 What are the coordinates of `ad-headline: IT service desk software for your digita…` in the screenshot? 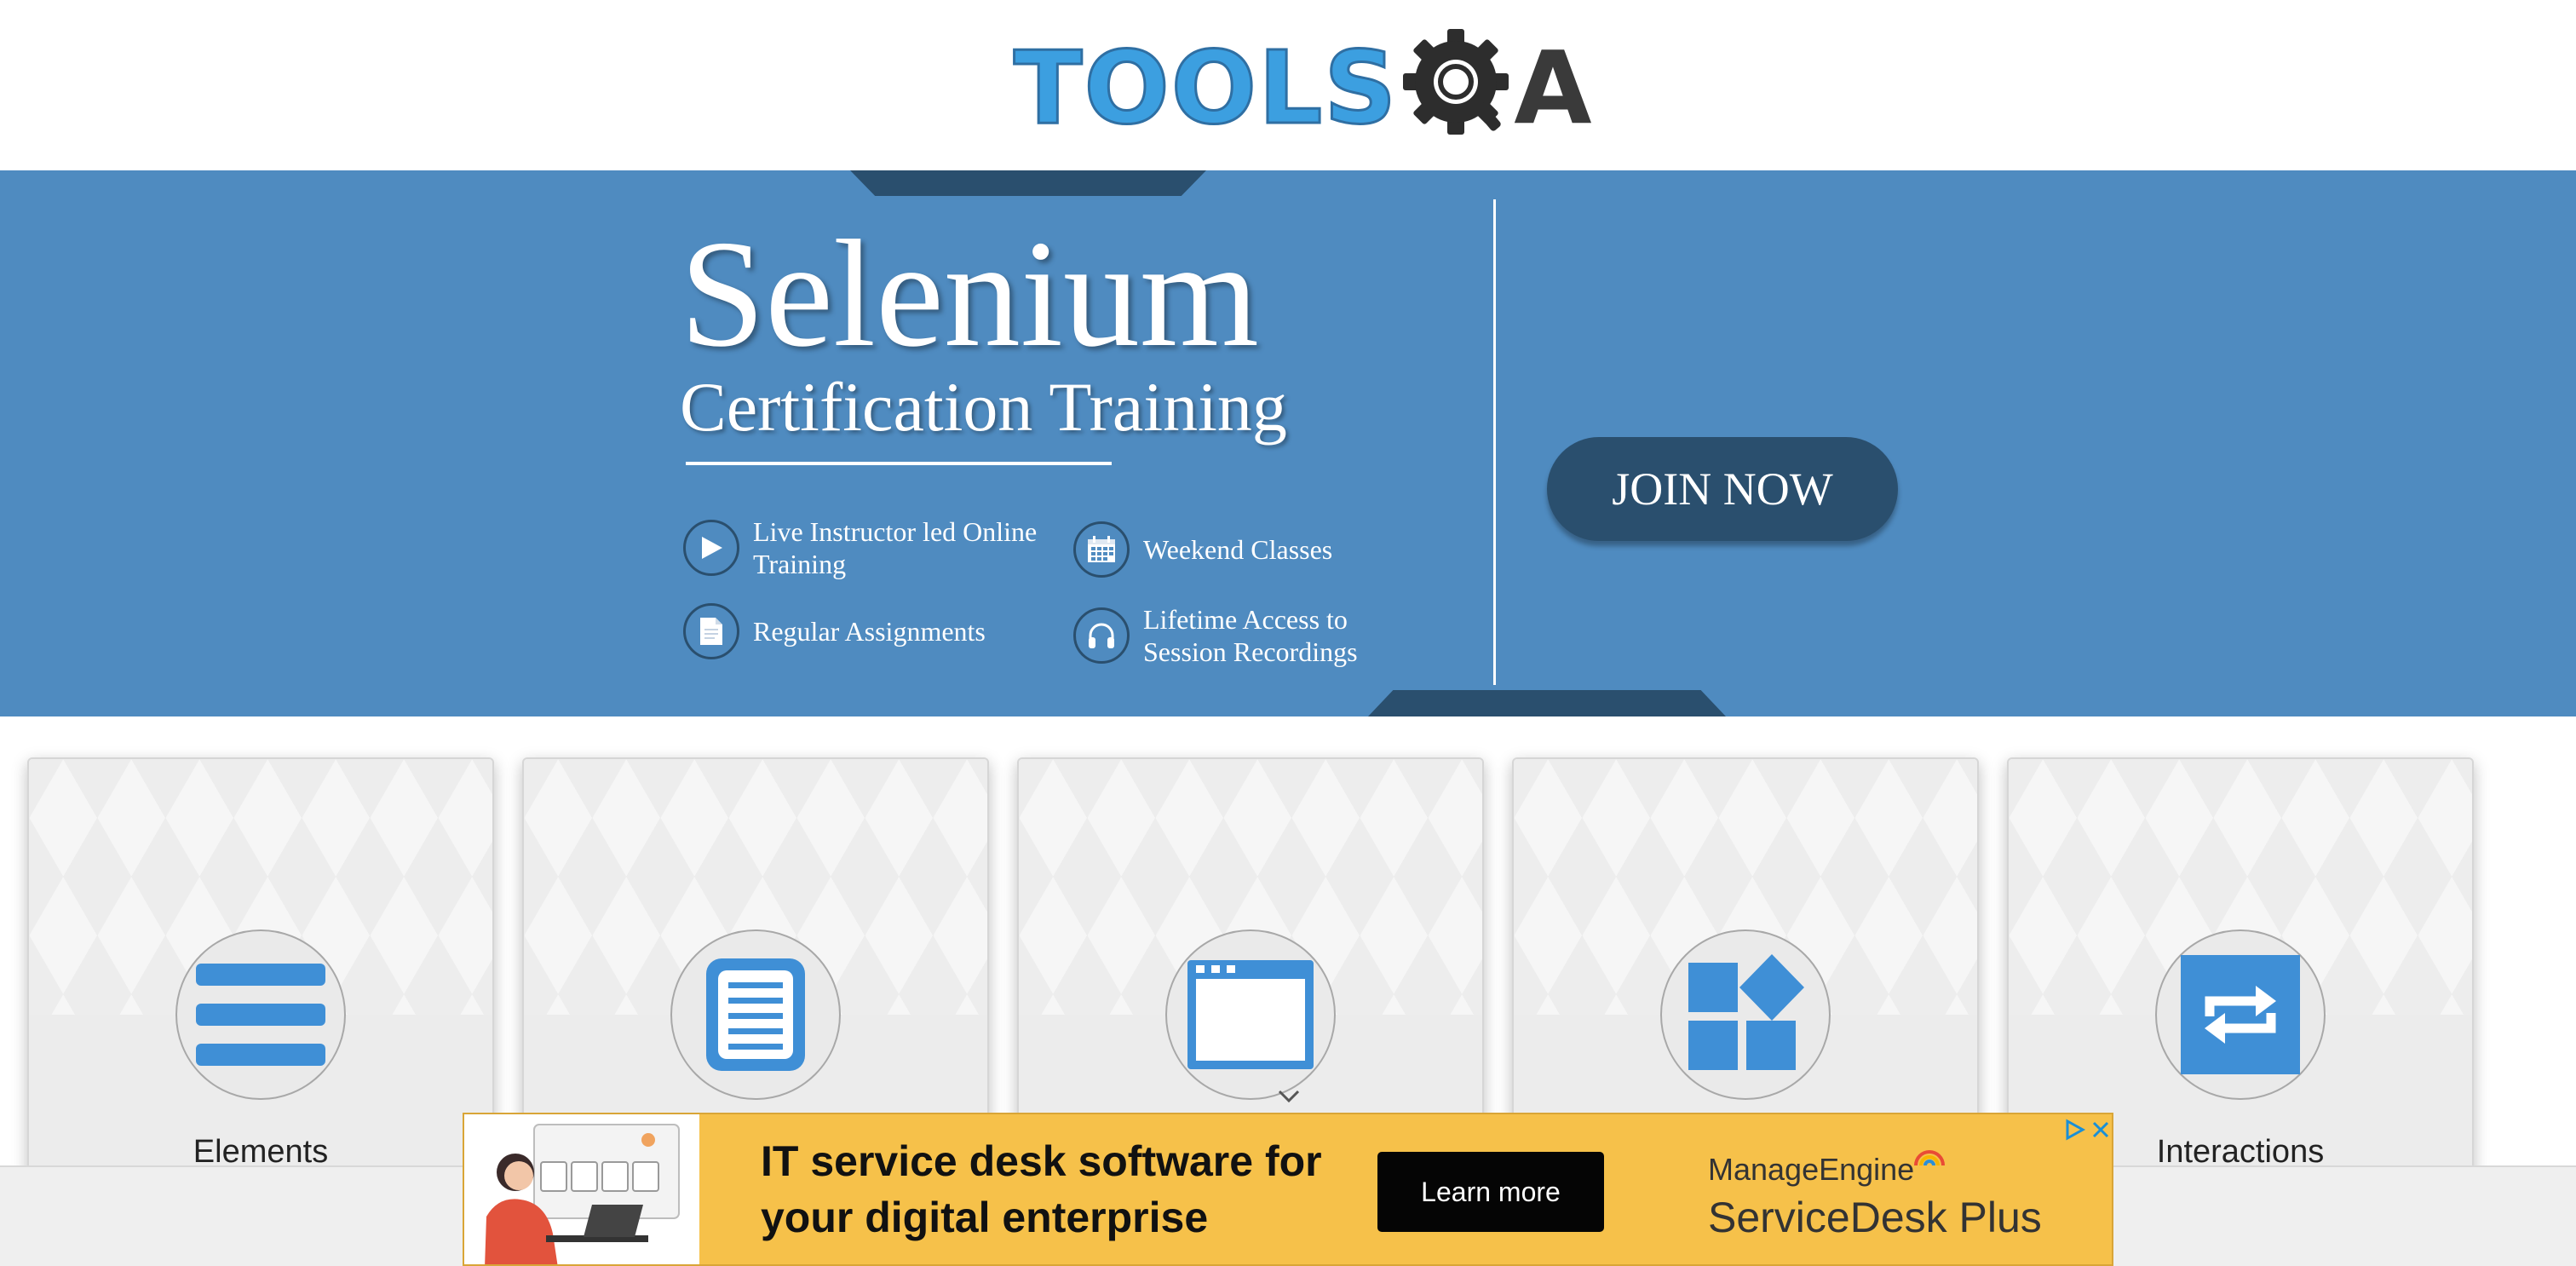 It's located at (1041, 1189).